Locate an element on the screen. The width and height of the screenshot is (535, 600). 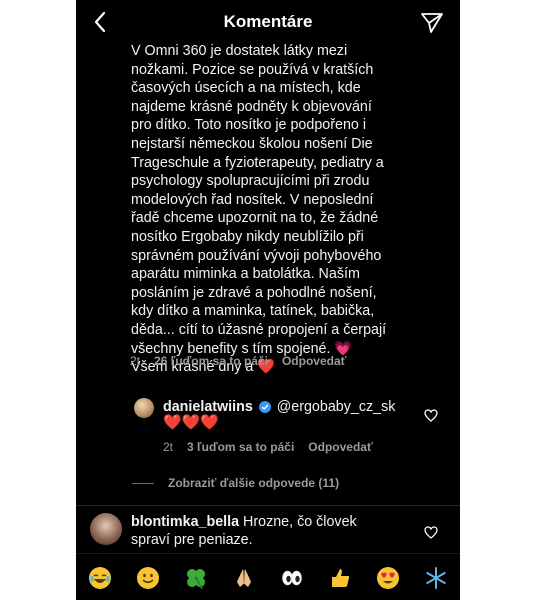
eyes-emoji-icon is located at coordinates (292, 578).